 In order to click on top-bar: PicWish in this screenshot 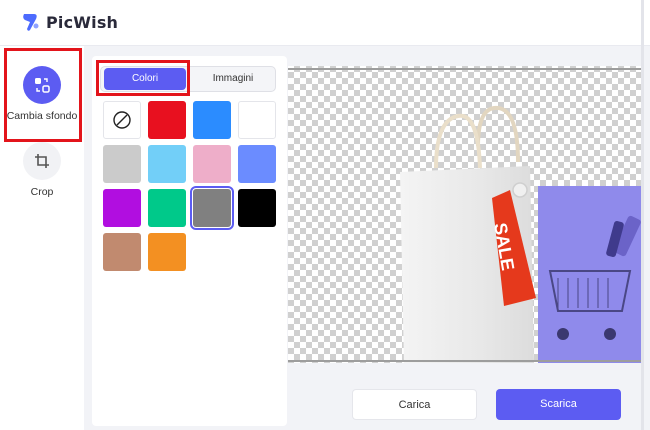, I will do `click(325, 23)`.